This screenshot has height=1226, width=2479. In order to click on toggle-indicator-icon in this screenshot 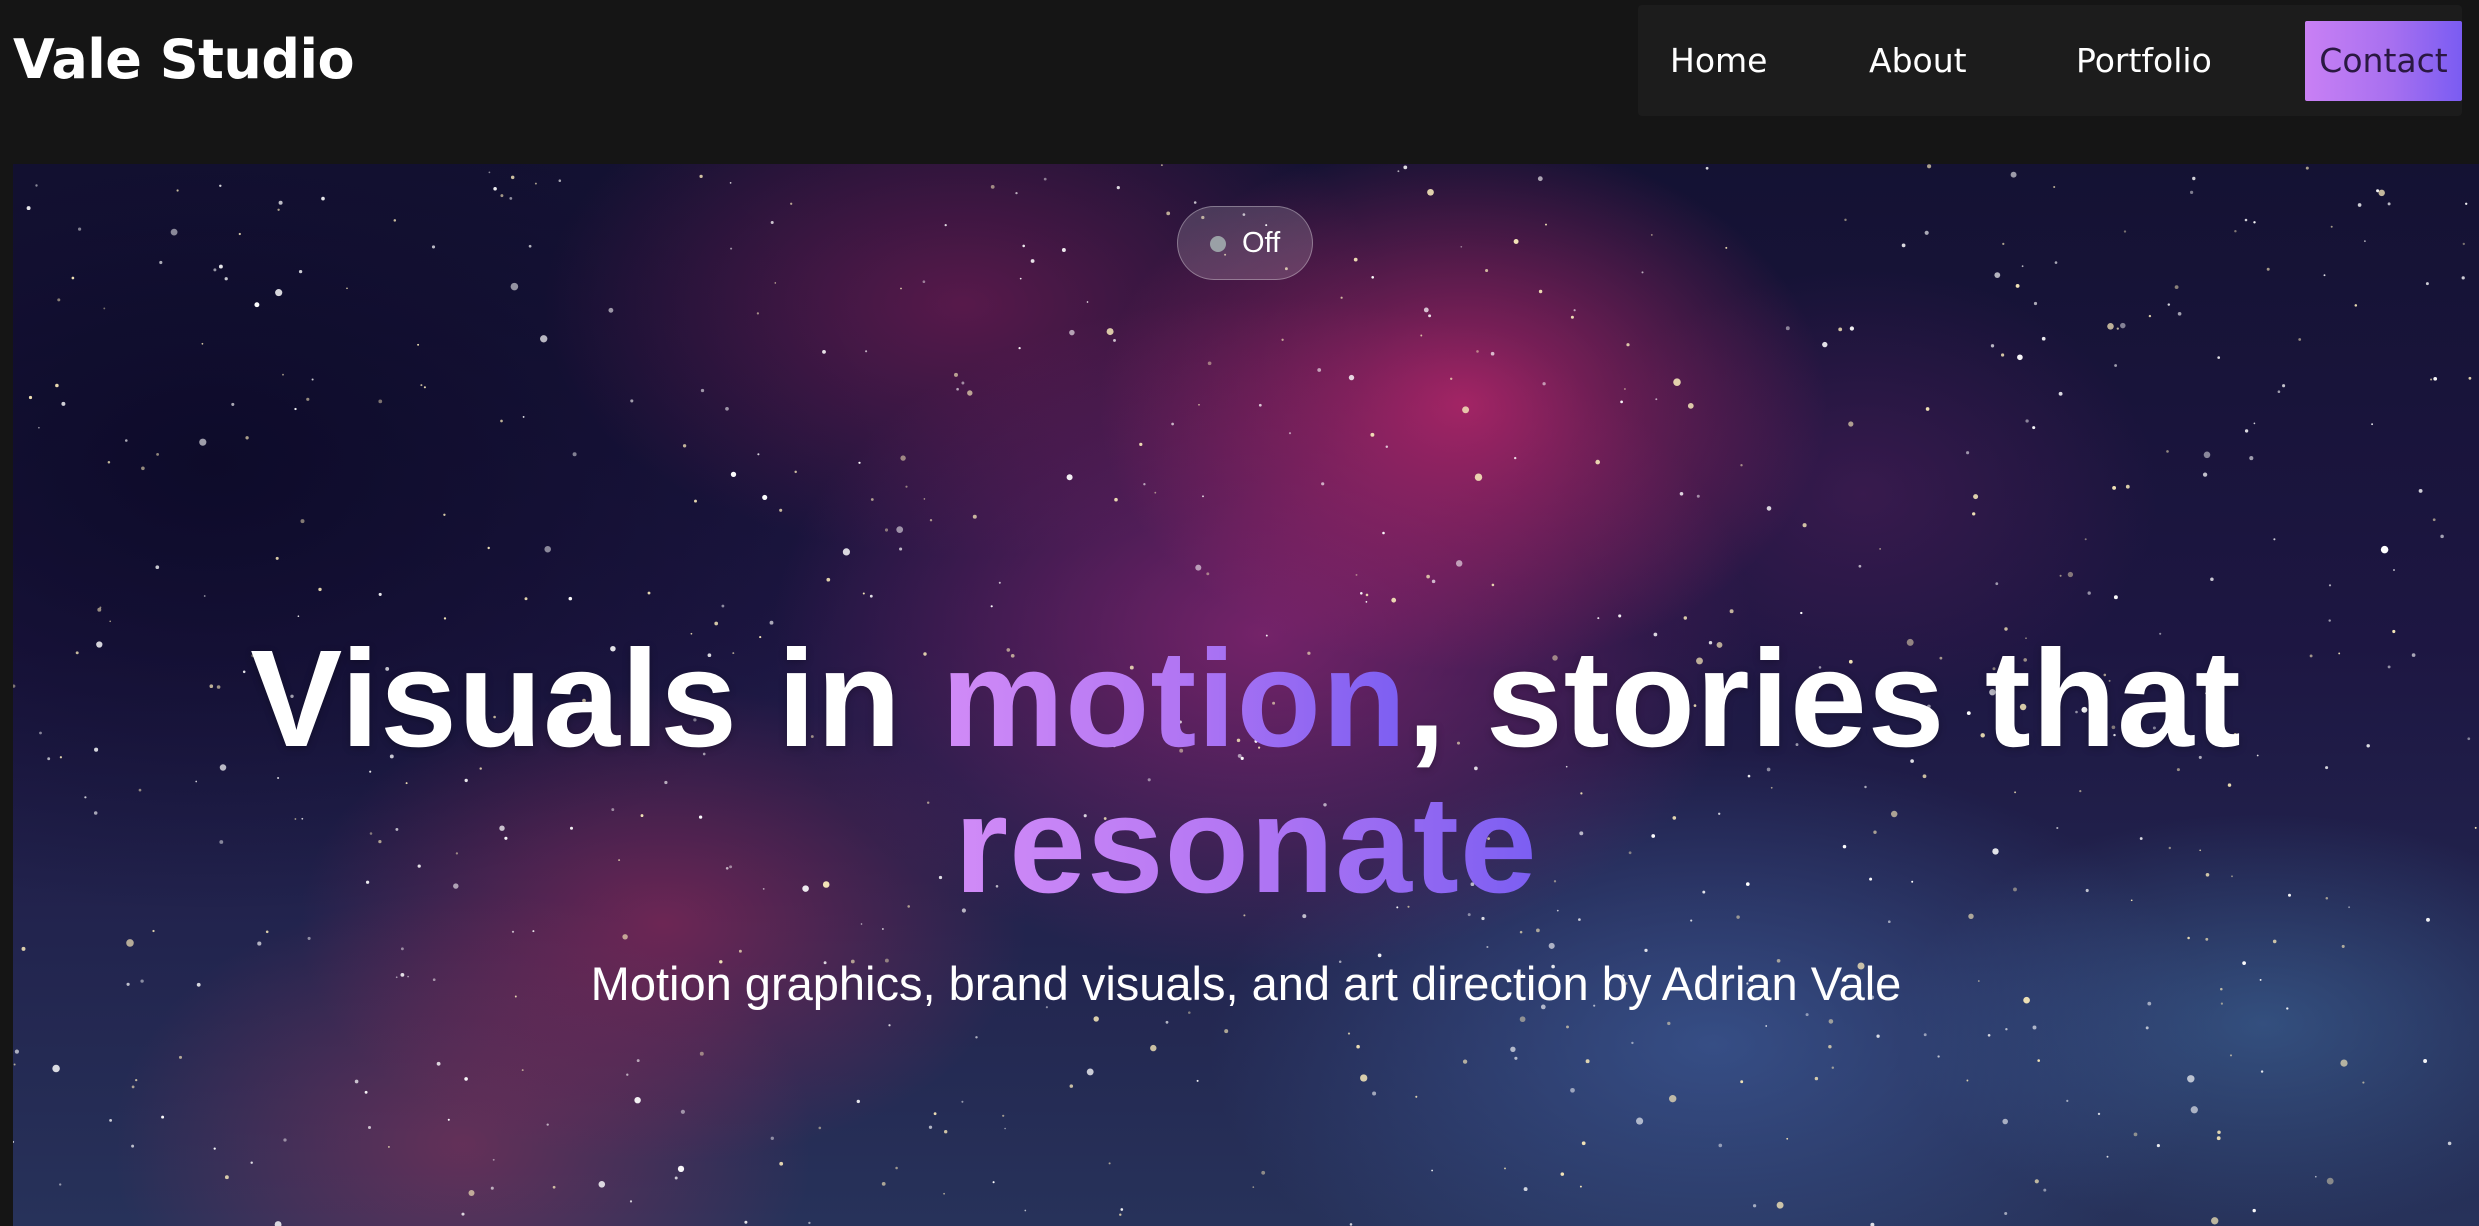, I will do `click(1218, 244)`.